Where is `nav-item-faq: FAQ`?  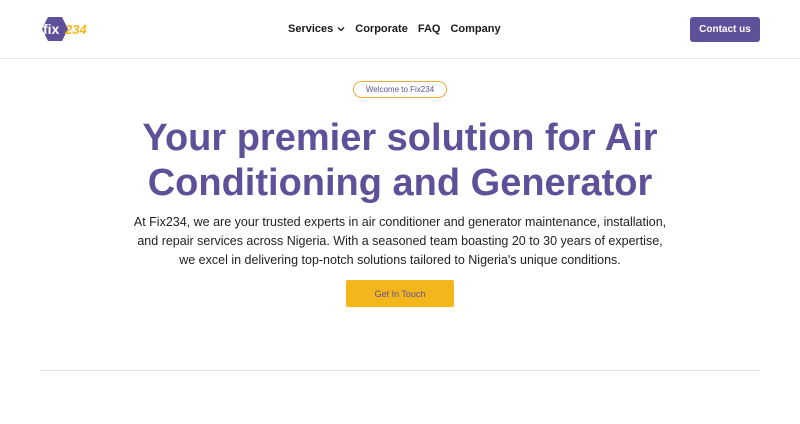 nav-item-faq: FAQ is located at coordinates (429, 29).